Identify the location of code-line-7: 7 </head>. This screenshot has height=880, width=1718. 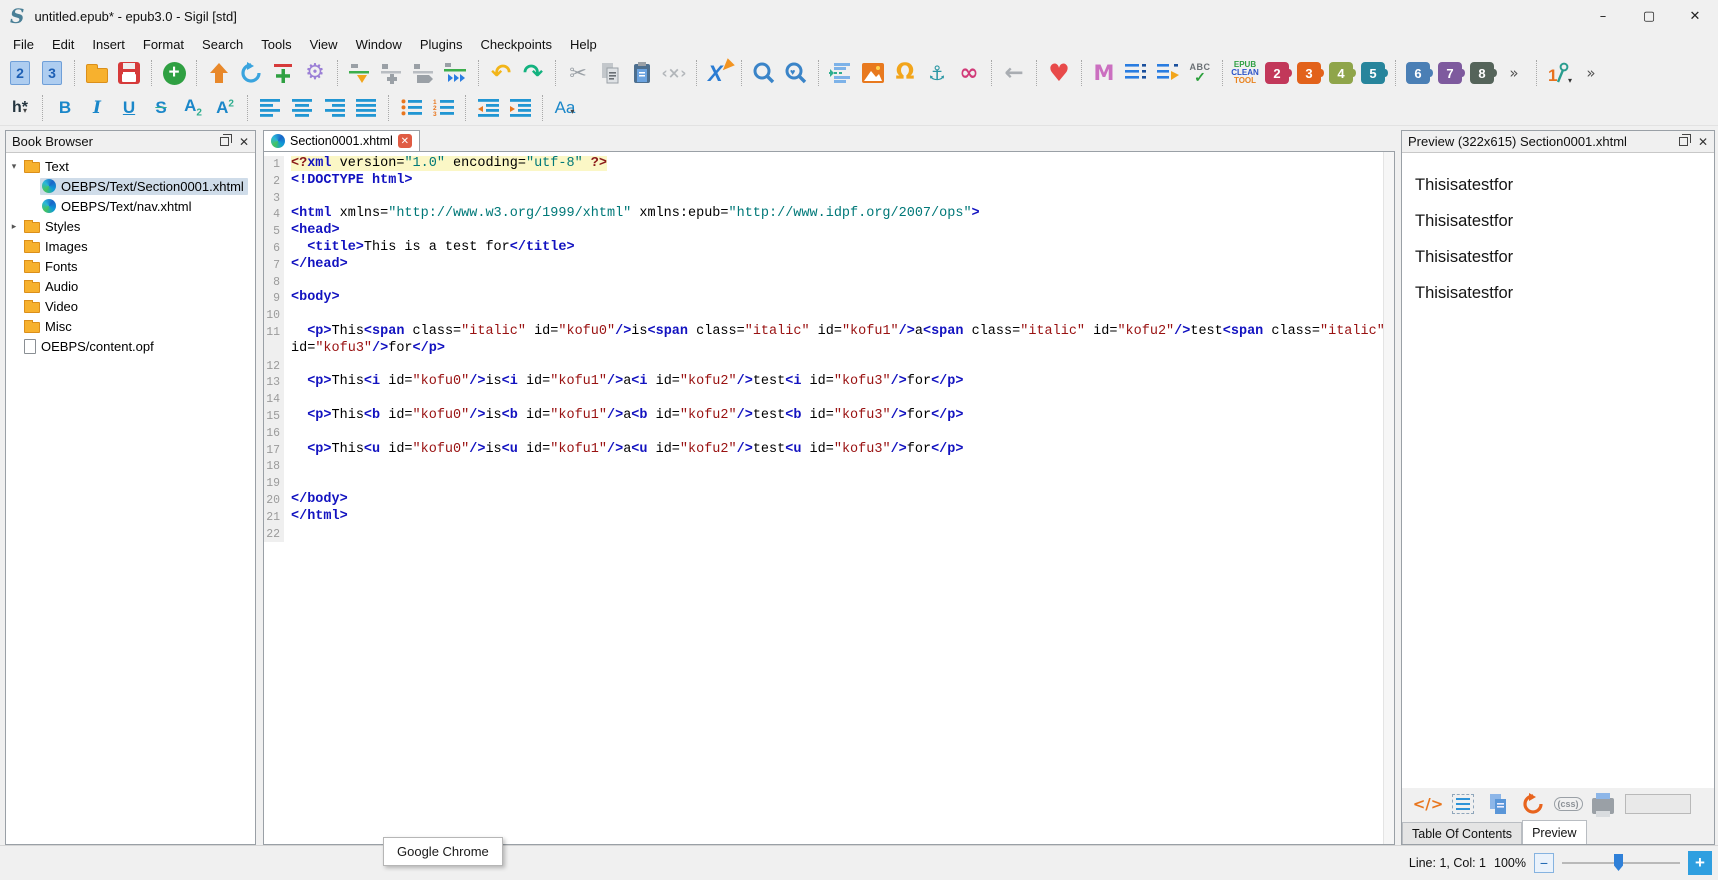
(829, 265).